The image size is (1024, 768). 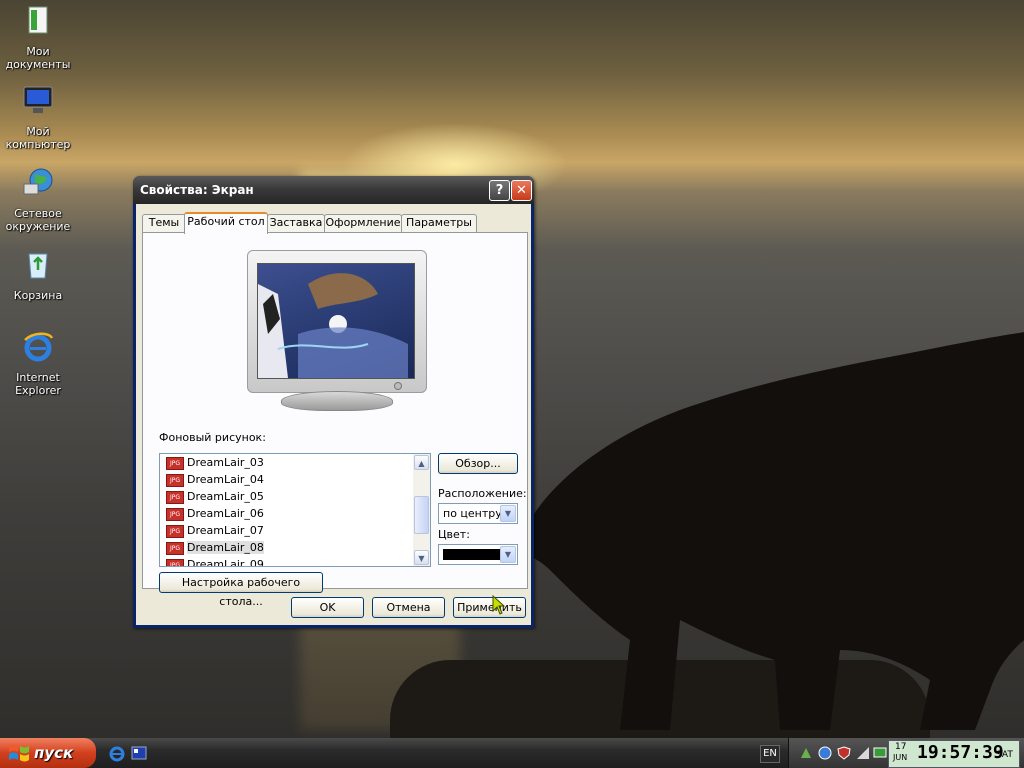 What do you see at coordinates (212, 437) in the screenshot?
I see `background-label: Фоновый рисунок:` at bounding box center [212, 437].